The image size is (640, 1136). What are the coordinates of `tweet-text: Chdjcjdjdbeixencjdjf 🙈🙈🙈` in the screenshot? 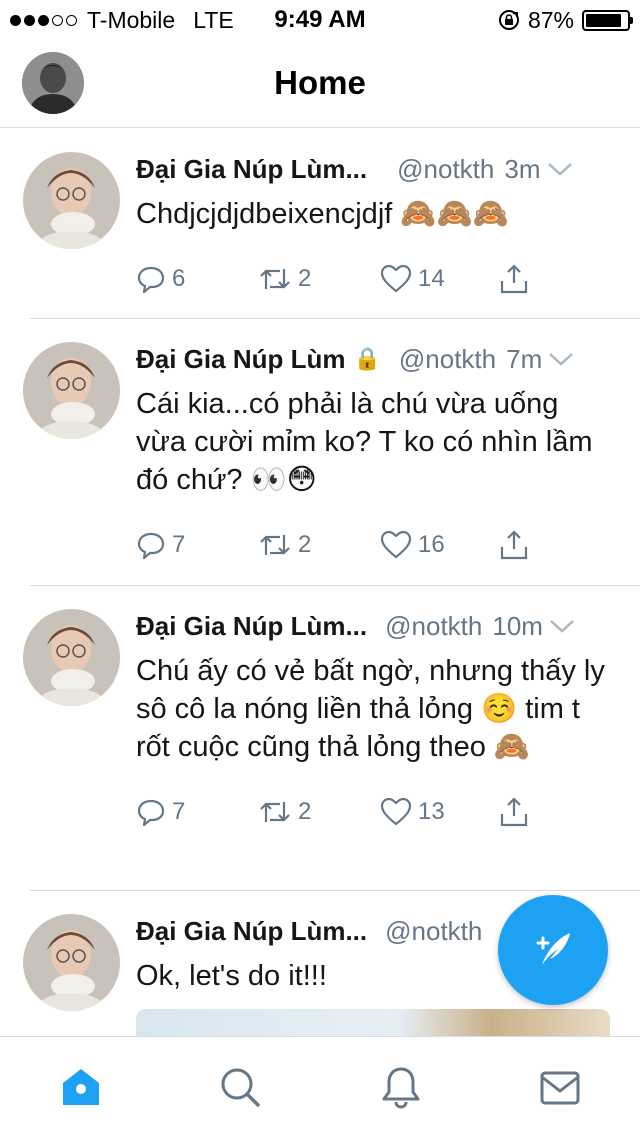 It's located at (322, 214).